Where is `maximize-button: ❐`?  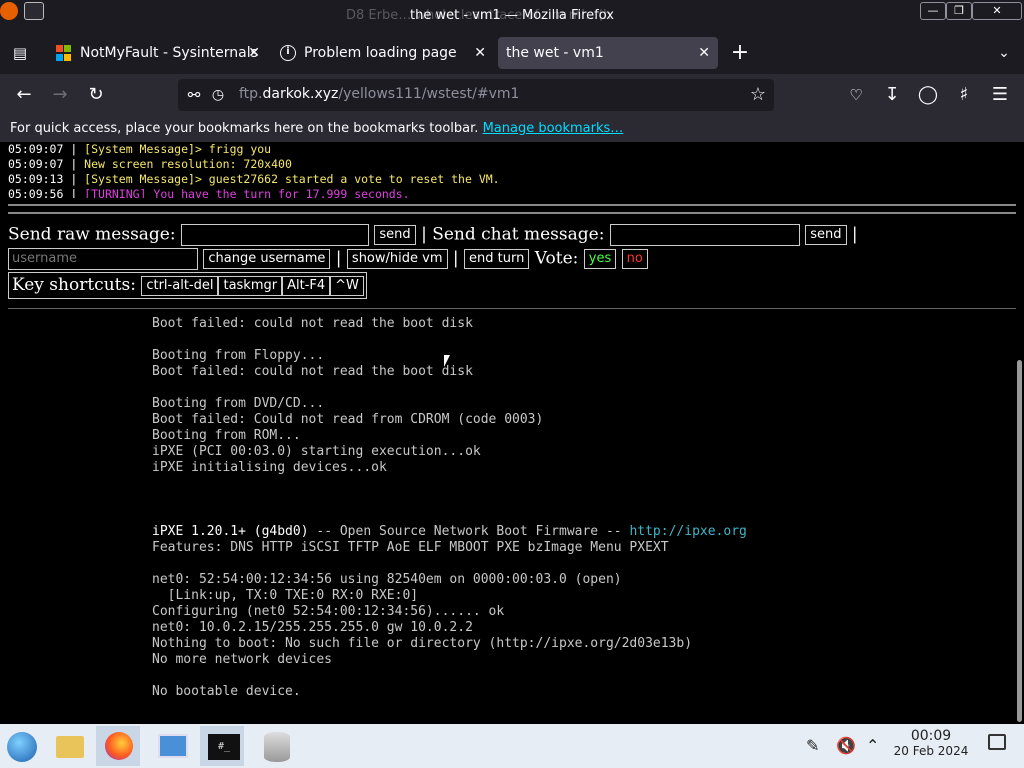 maximize-button: ❐ is located at coordinates (959, 11).